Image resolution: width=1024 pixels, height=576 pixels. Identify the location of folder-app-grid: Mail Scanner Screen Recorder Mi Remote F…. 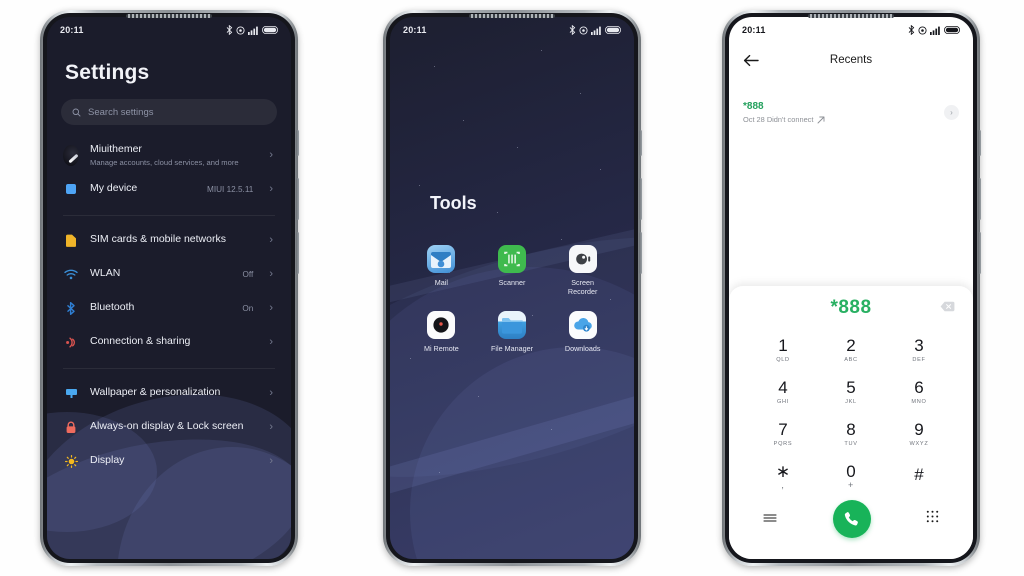
(512, 299).